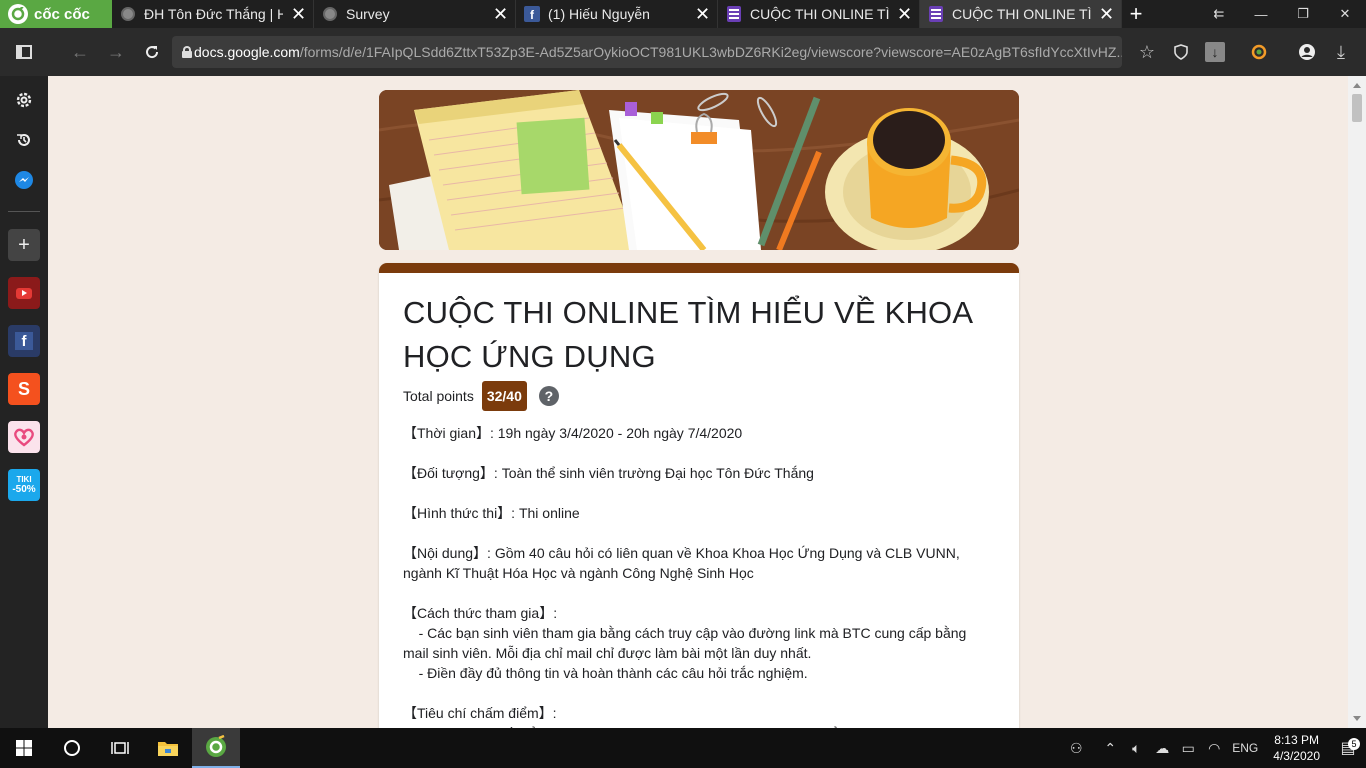 This screenshot has height=768, width=1366. What do you see at coordinates (24, 748) in the screenshot?
I see `windows-start-icon` at bounding box center [24, 748].